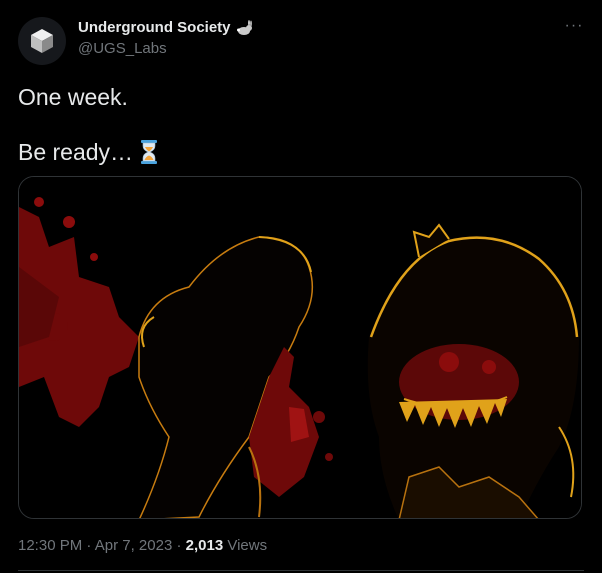 The image size is (602, 573). What do you see at coordinates (73, 97) in the screenshot?
I see `tweet-text-line-1: One week.` at bounding box center [73, 97].